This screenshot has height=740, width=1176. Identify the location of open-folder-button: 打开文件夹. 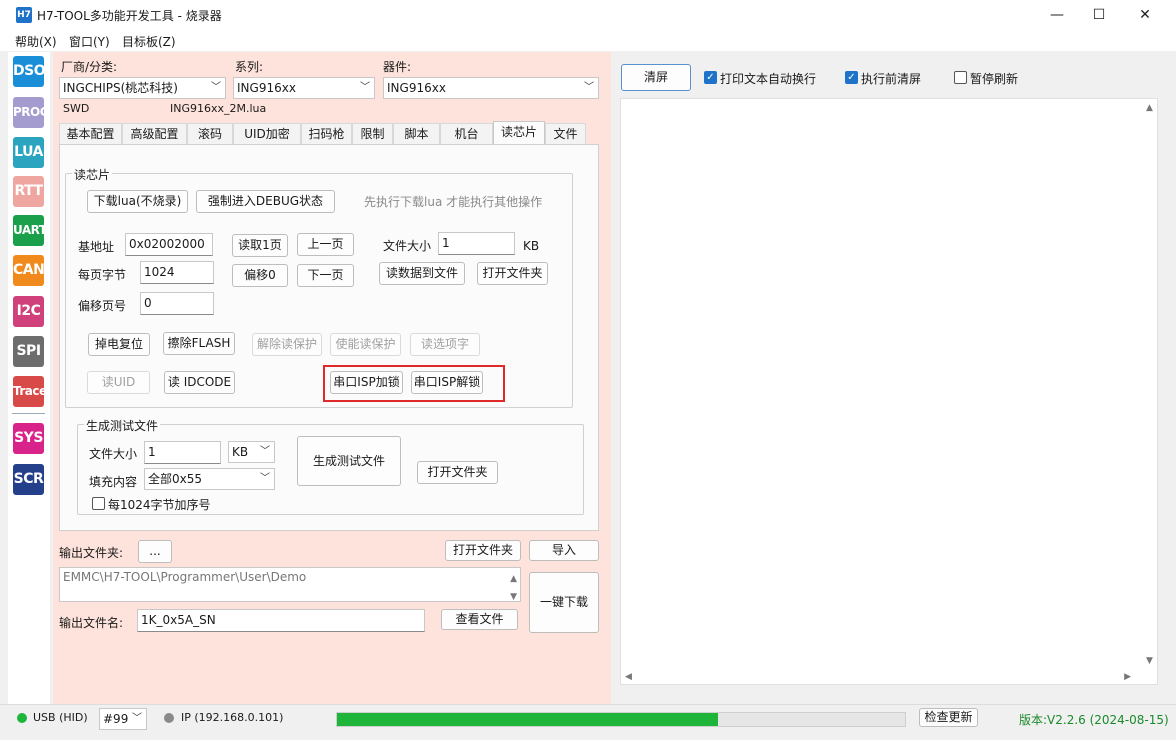
(512, 273).